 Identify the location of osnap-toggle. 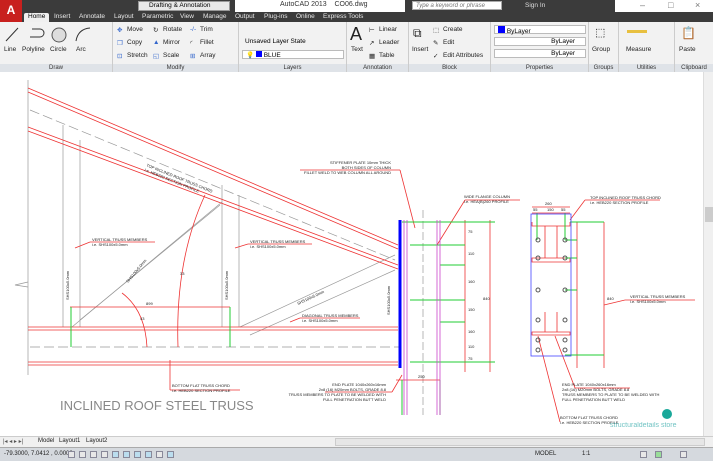
(115, 454).